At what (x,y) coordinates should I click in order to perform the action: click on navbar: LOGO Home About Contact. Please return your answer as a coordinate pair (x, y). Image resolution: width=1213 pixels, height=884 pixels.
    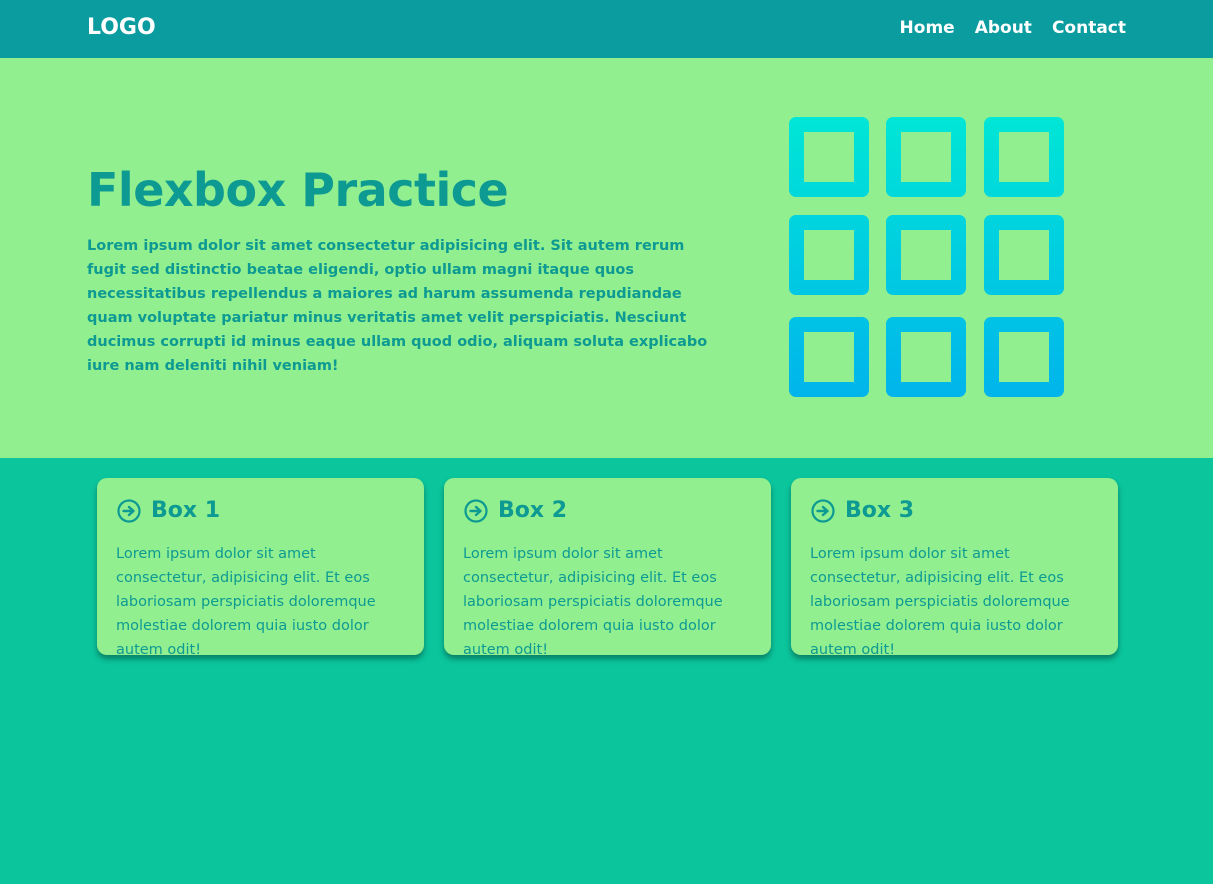
    Looking at the image, I should click on (606, 29).